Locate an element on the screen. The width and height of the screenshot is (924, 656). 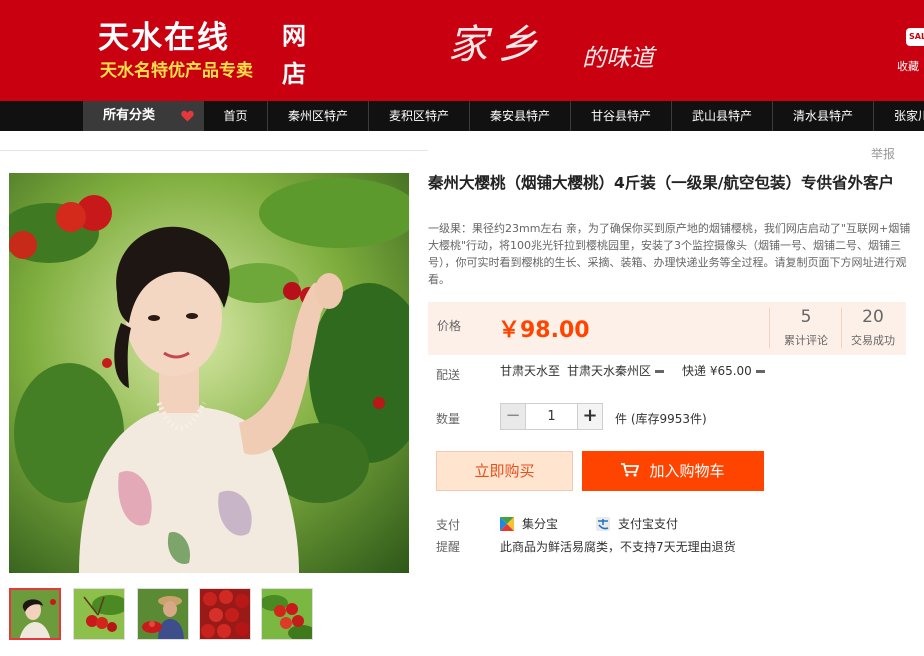
nav-item-home: 首页 is located at coordinates (235, 116).